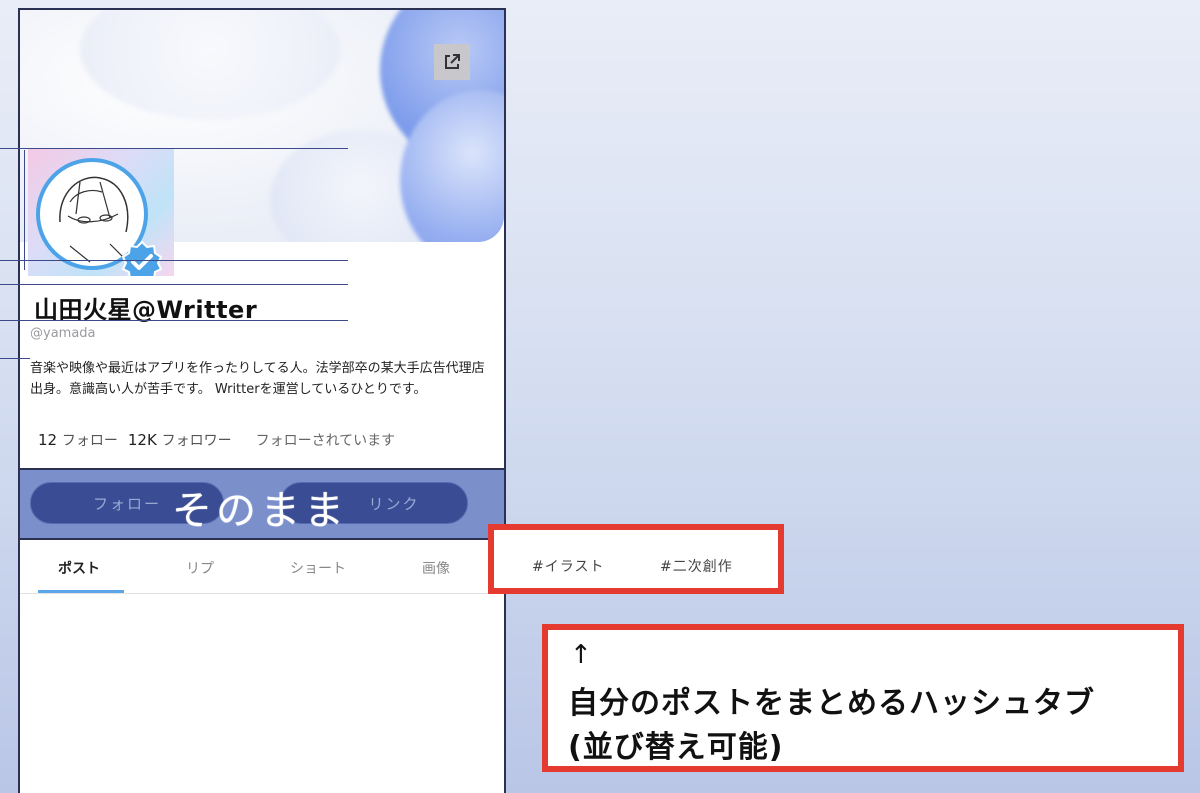 The height and width of the screenshot is (793, 1200). I want to click on note-line-1: 自分のポストをまとめるハッシュタブ, so click(831, 703).